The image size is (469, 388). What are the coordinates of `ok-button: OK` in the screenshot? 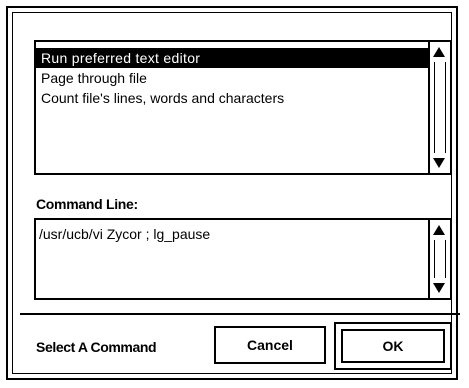 It's located at (393, 346).